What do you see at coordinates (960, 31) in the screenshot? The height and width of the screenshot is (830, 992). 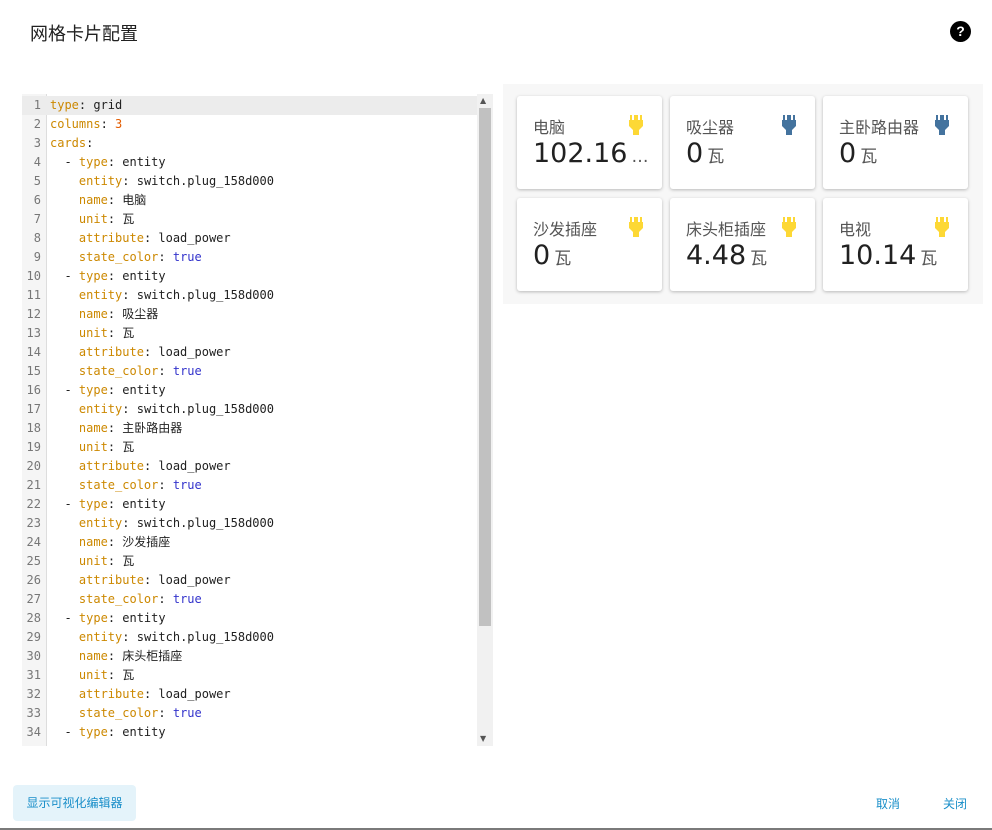 I see `help-icon: ?` at bounding box center [960, 31].